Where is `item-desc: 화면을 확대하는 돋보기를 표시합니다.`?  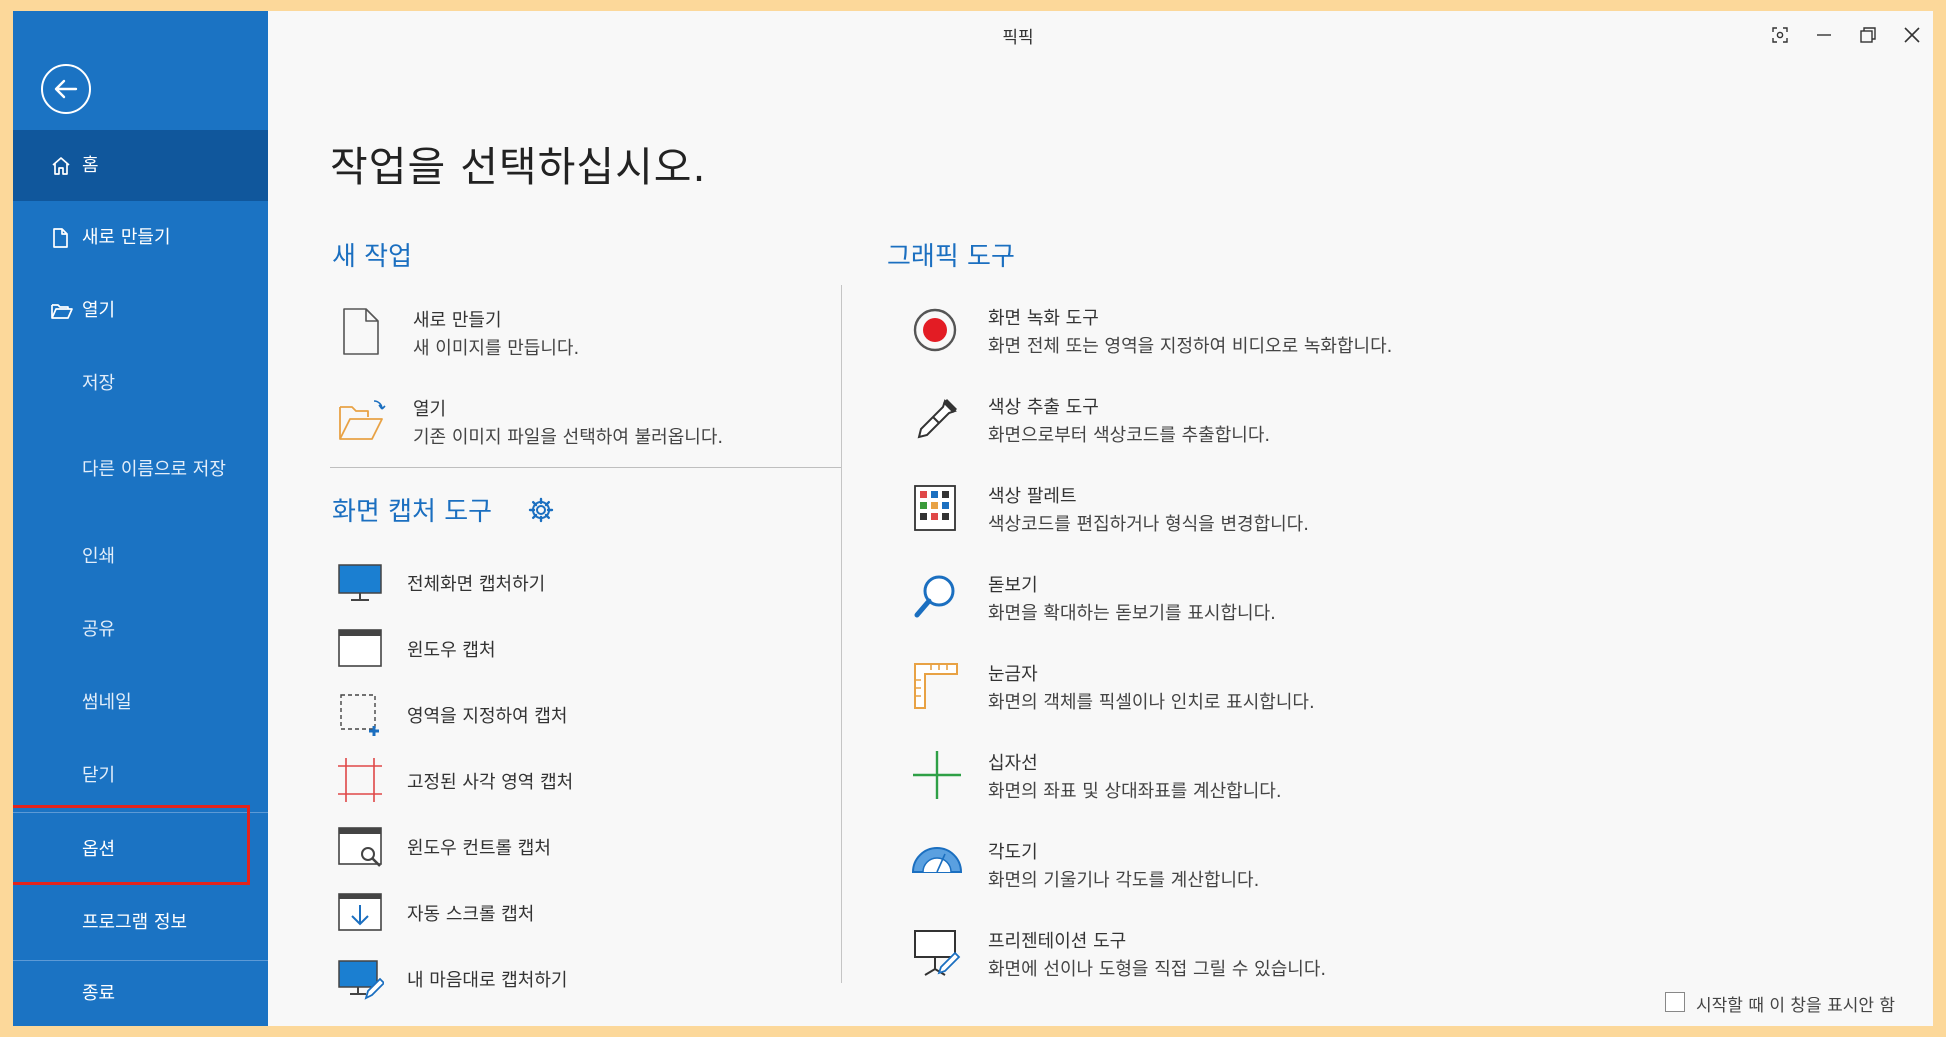 item-desc: 화면을 확대하는 돋보기를 표시합니다. is located at coordinates (1132, 613).